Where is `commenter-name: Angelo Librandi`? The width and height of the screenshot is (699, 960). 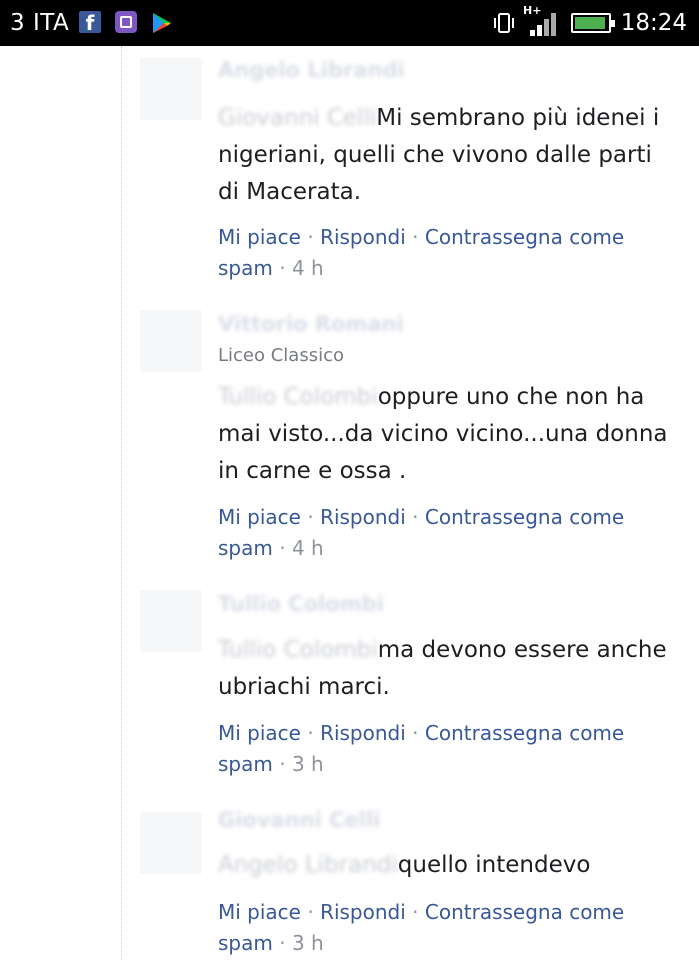 commenter-name: Angelo Librandi is located at coordinates (311, 70).